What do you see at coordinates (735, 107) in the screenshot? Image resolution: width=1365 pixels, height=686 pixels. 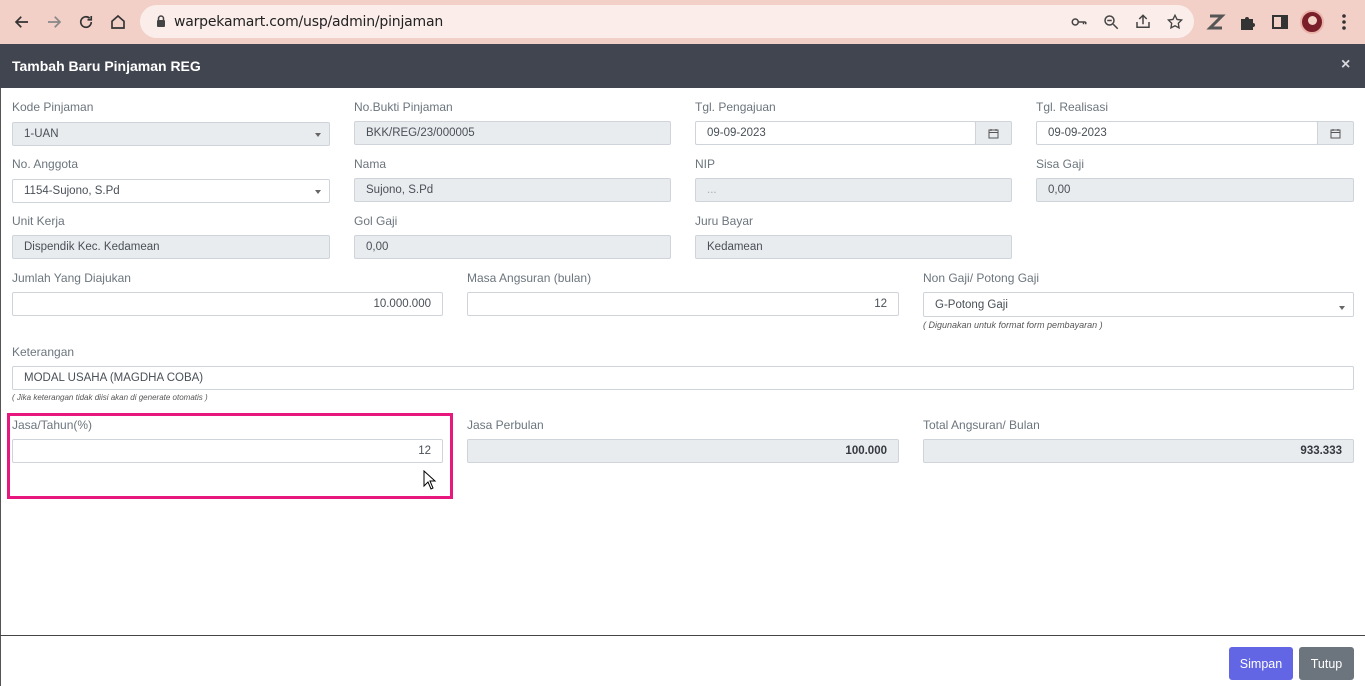 I see `tgl-pengajuan-label: Tgl. Pengajuan` at bounding box center [735, 107].